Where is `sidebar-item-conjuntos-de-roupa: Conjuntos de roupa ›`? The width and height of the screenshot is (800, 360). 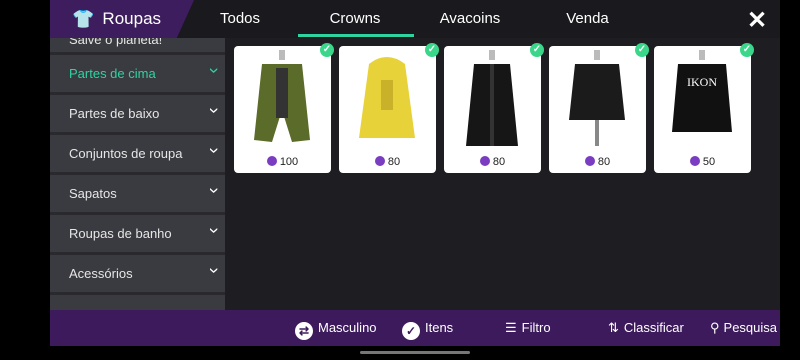
sidebar-item-conjuntos-de-roupa: Conjuntos de roupa › is located at coordinates (137, 153).